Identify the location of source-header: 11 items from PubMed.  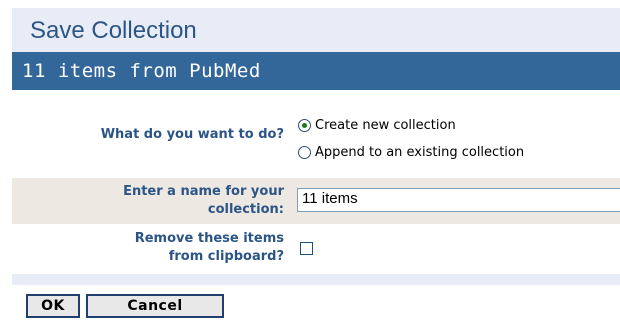
(316, 71).